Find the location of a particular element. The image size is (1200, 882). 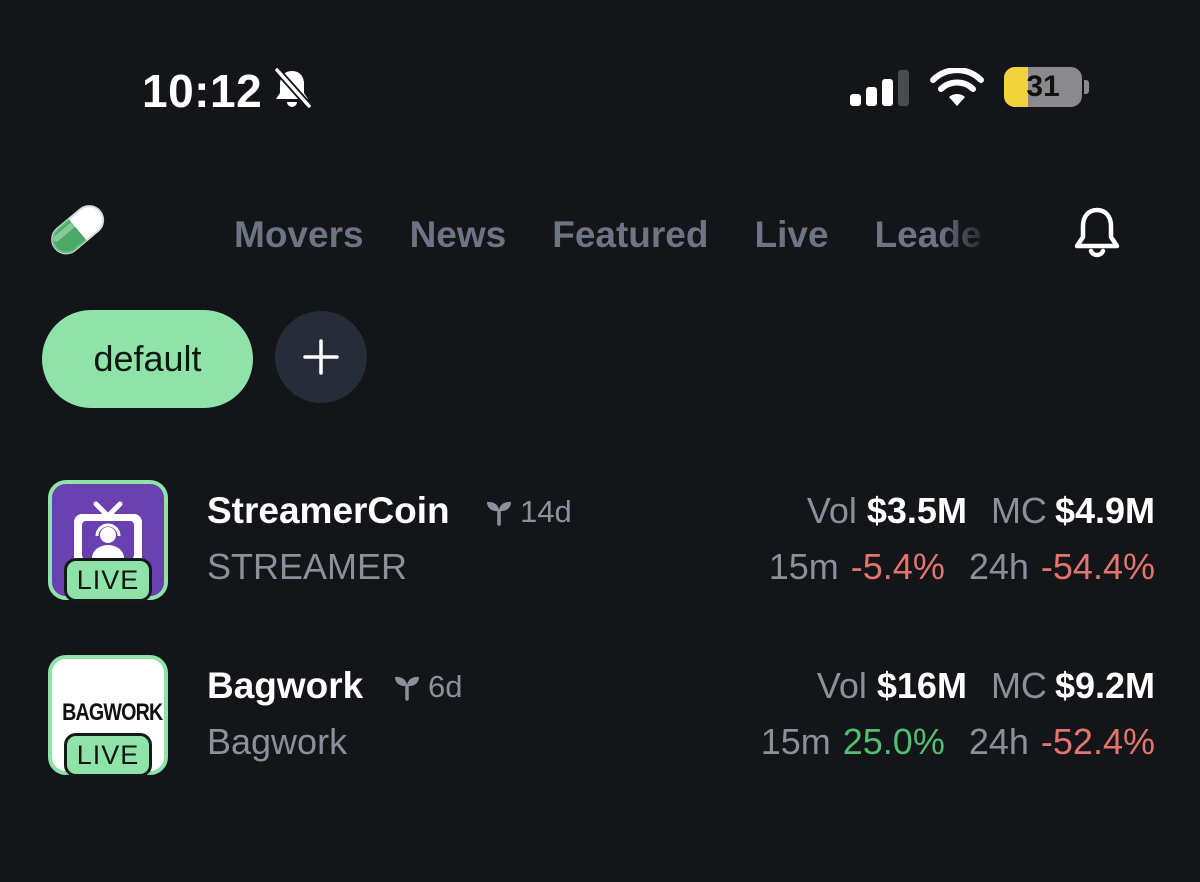

status-time: 10:12 is located at coordinates (202, 91).